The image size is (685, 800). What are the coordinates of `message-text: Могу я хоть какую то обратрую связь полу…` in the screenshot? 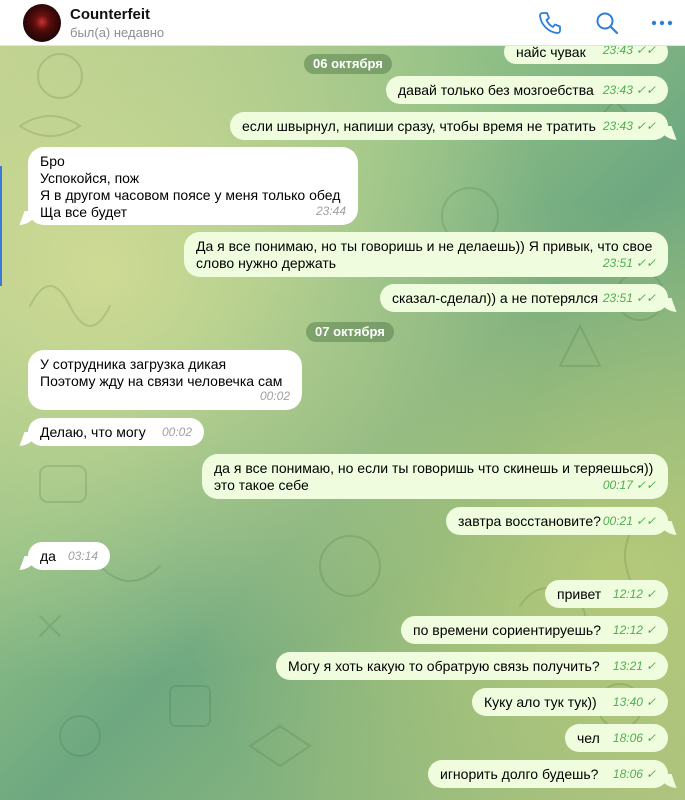 It's located at (444, 666).